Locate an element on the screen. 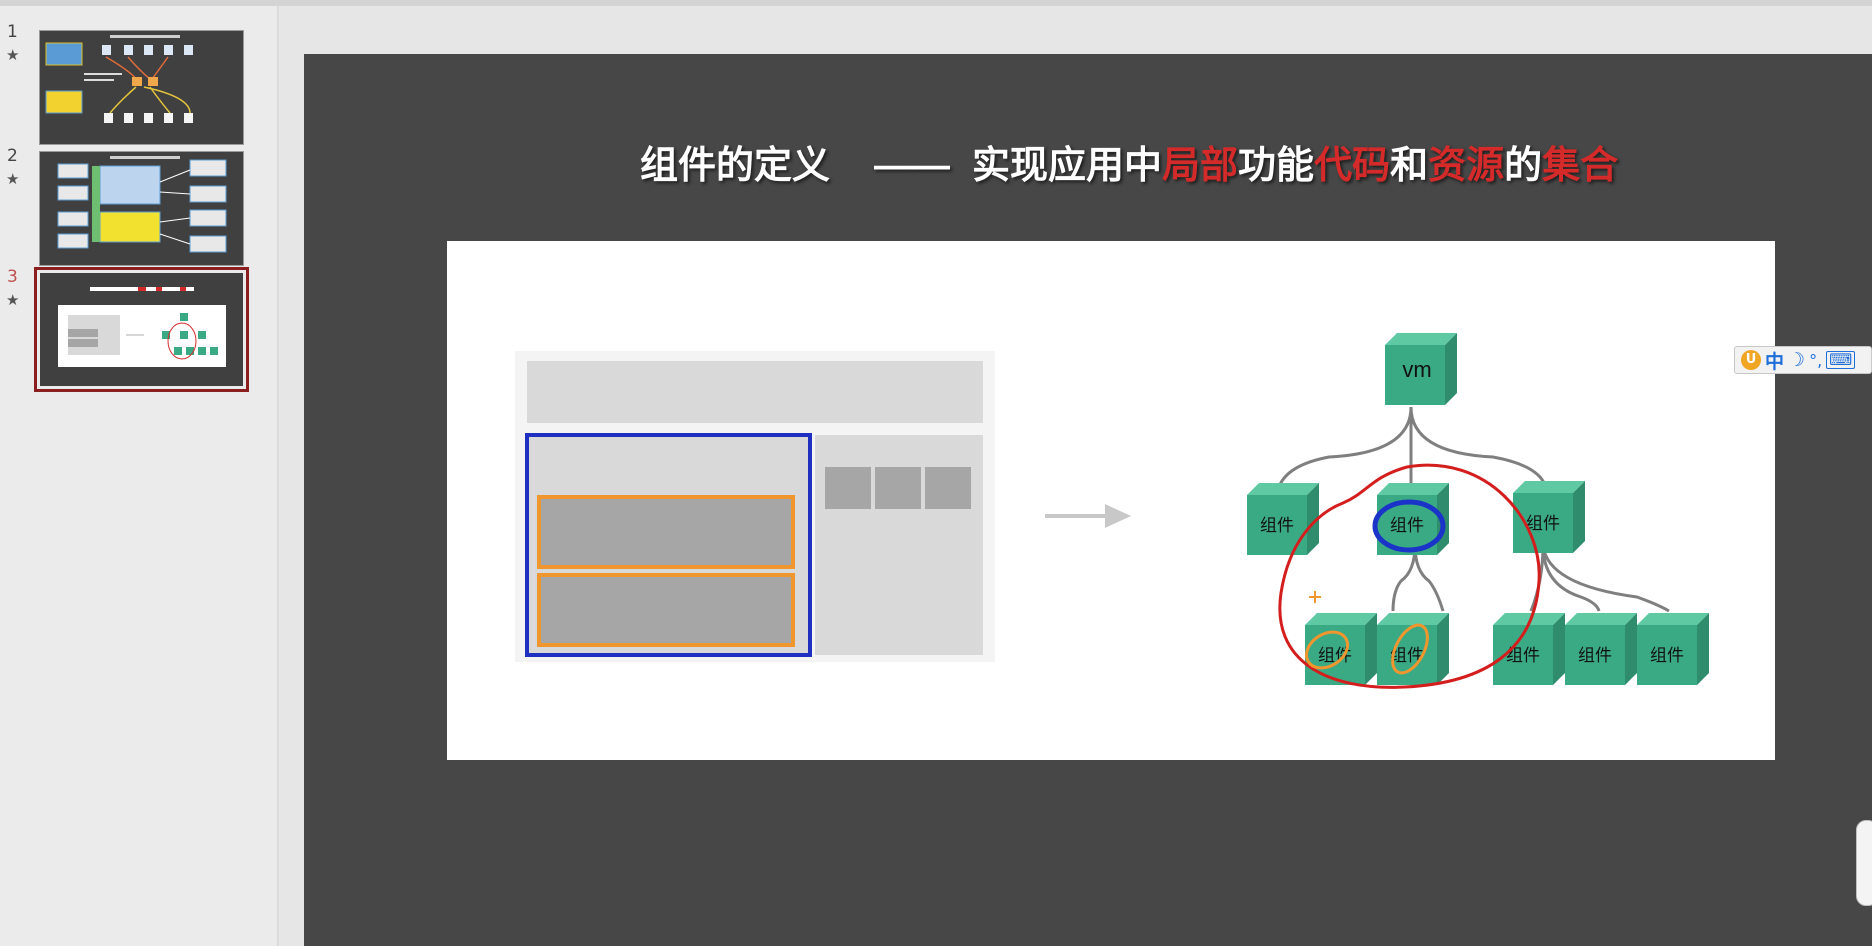  ime-logo-icon: U is located at coordinates (1751, 360).